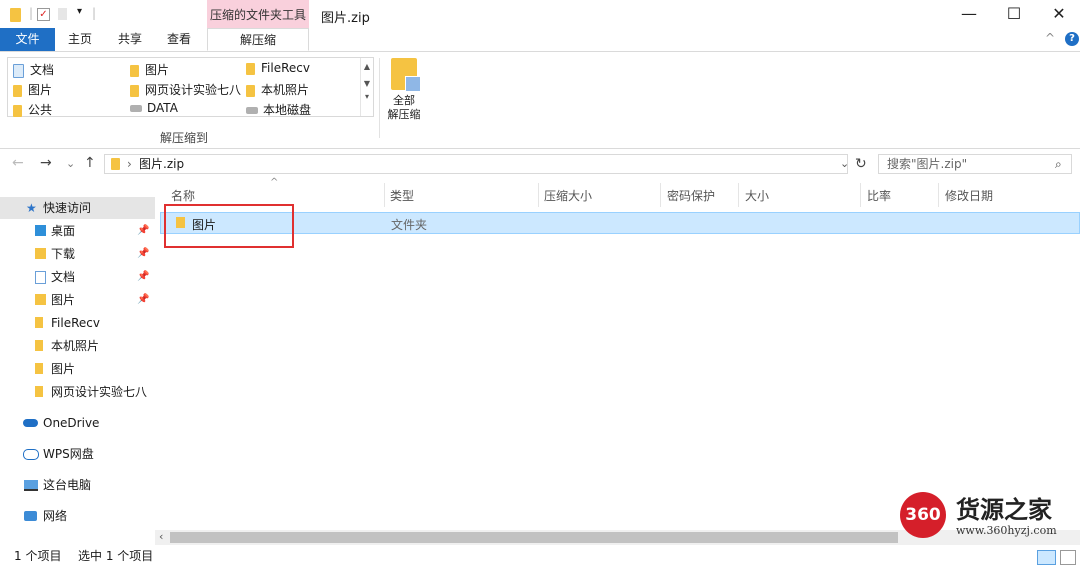 The height and width of the screenshot is (568, 1080). I want to click on tab-home: 主页, so click(80, 39).